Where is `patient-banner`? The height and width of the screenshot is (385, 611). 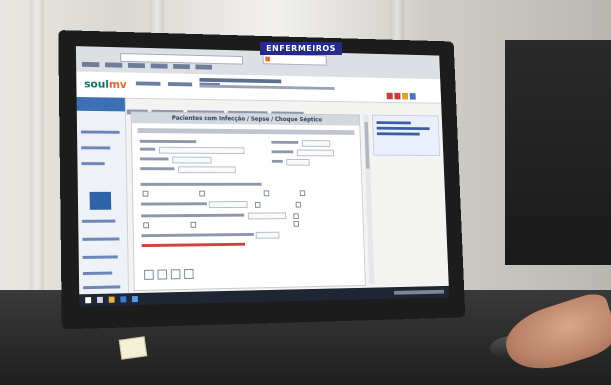 patient-banner is located at coordinates (266, 86).